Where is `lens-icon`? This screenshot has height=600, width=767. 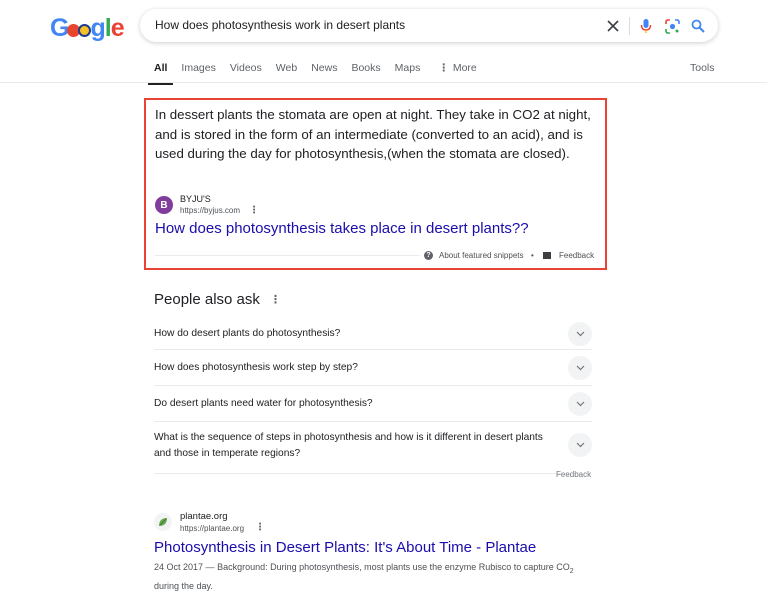
lens-icon is located at coordinates (672, 26).